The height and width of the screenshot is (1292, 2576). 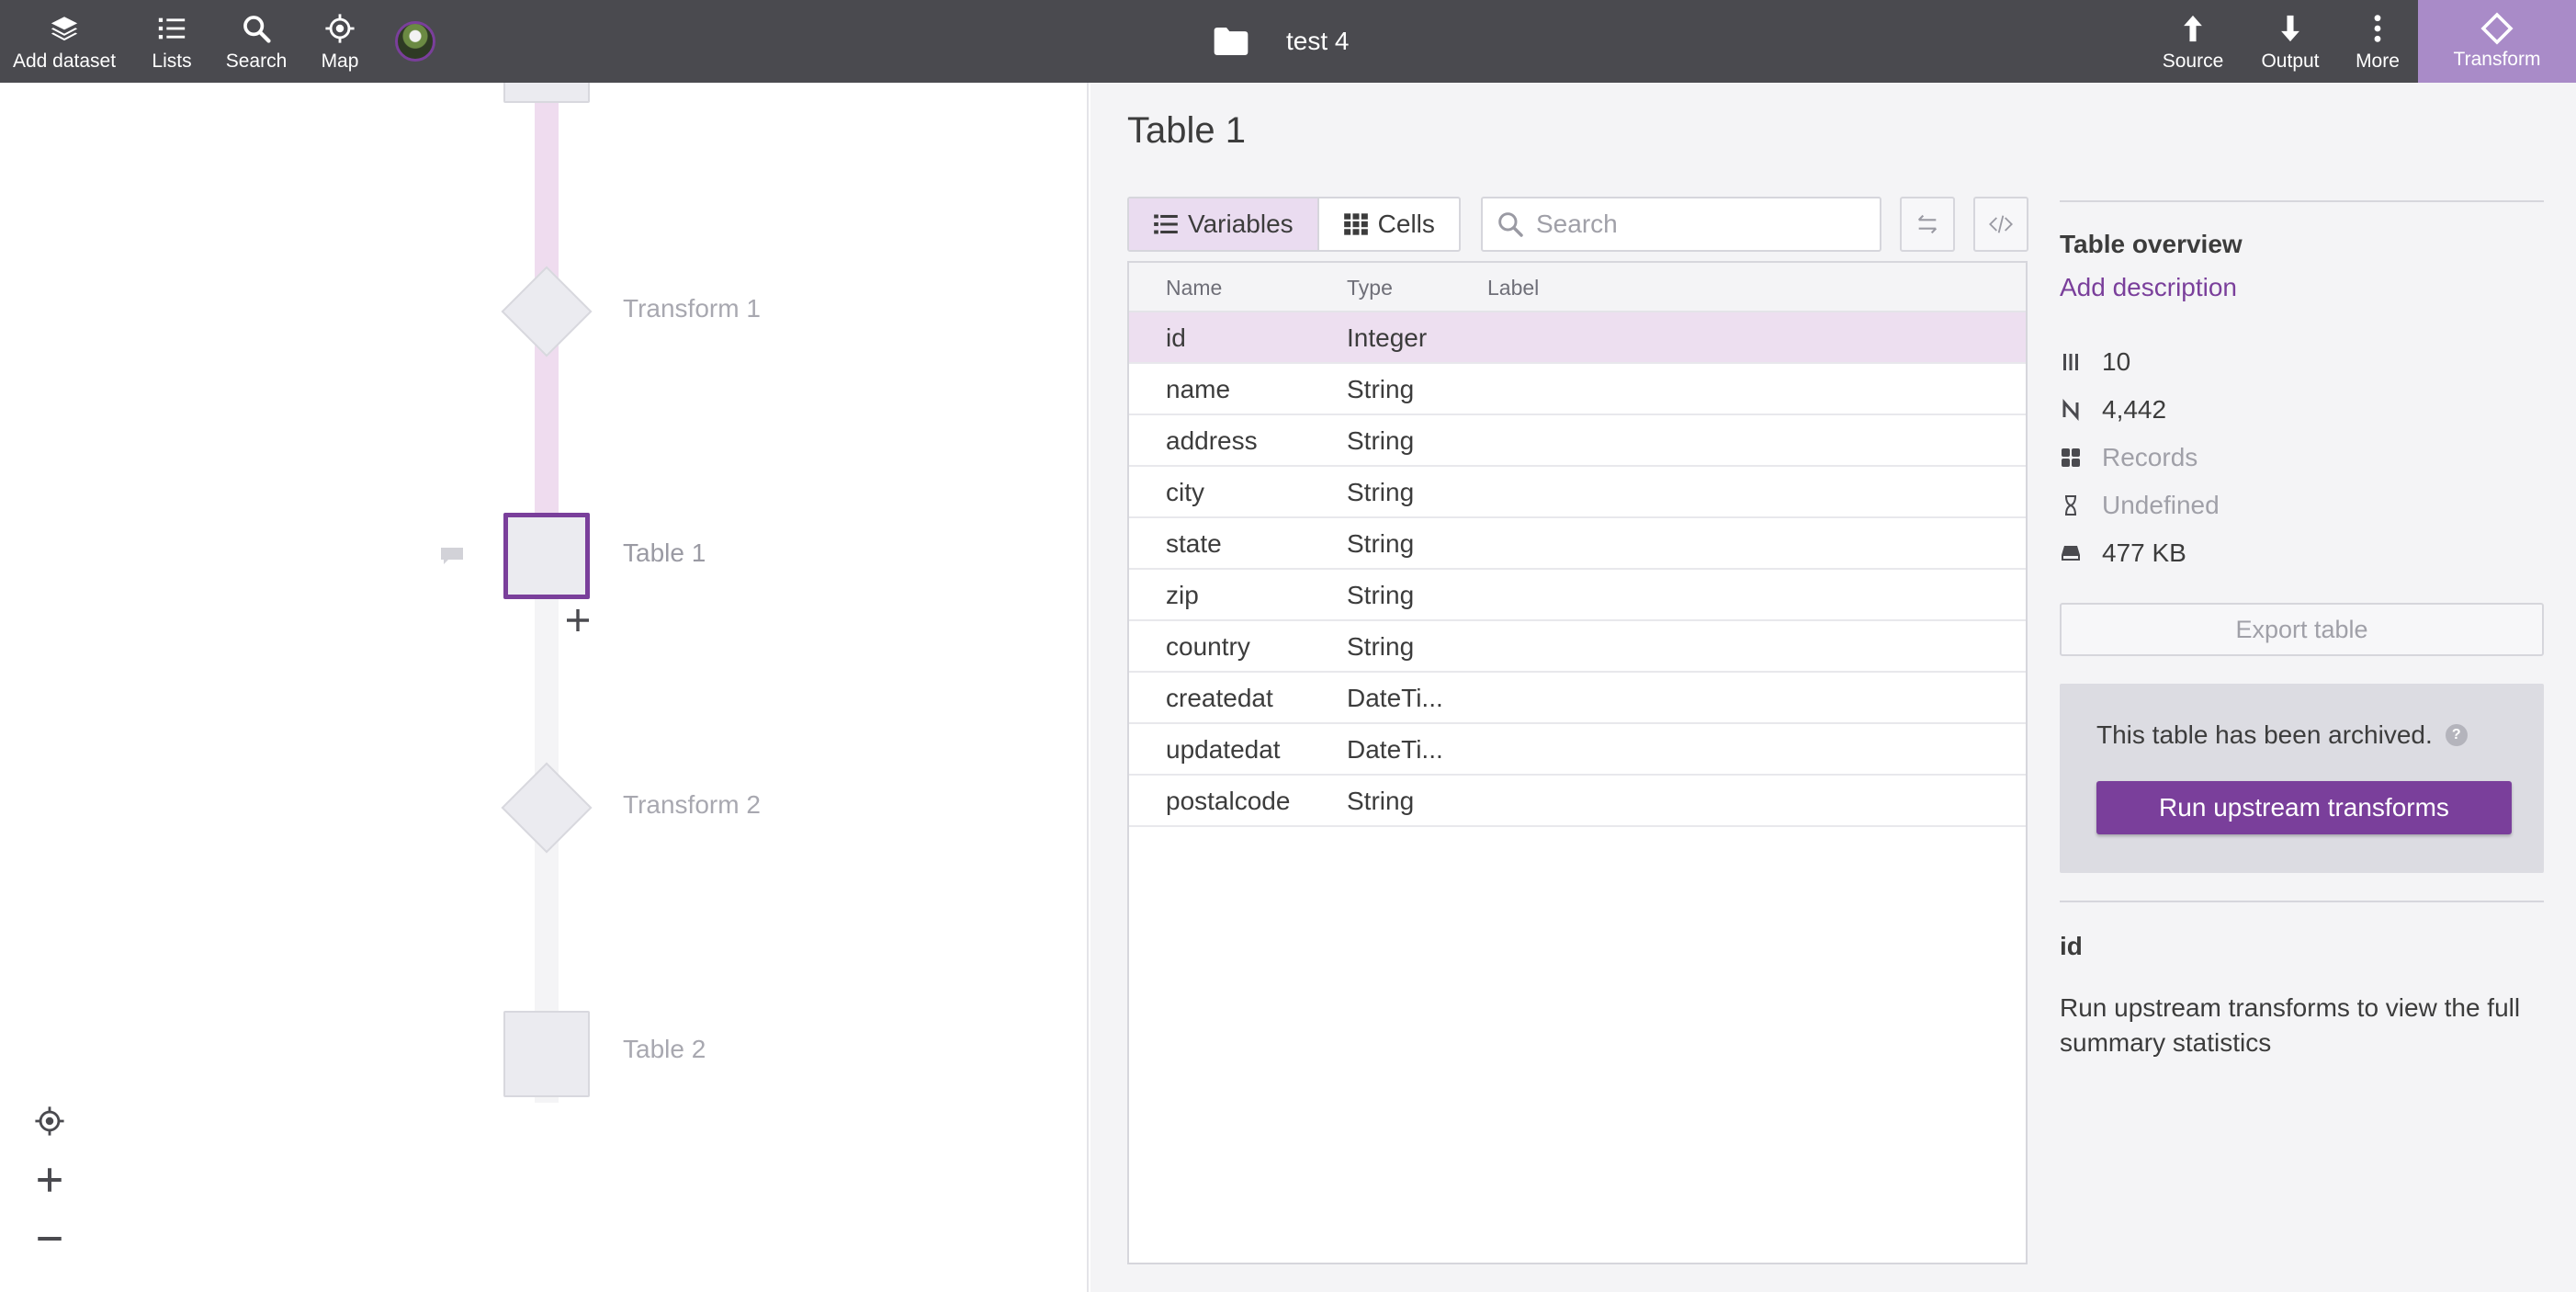 I want to click on folder-icon, so click(x=1231, y=41).